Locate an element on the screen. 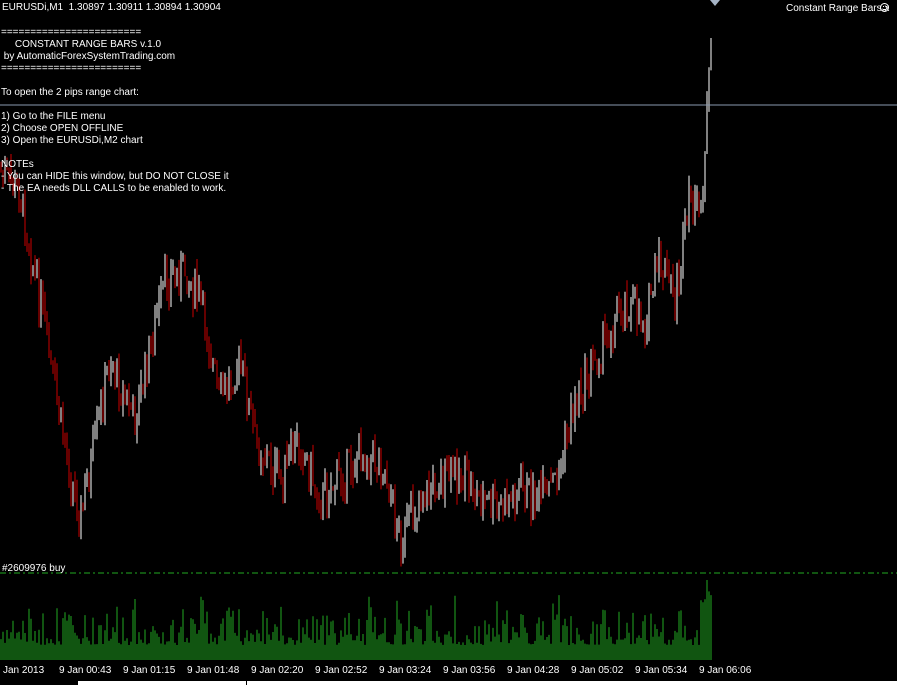  volume-histogram is located at coordinates (356, 620).